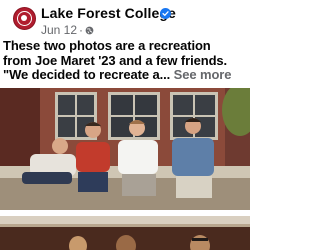 The width and height of the screenshot is (320, 250). I want to click on original-photo-illustration, so click(125, 233).